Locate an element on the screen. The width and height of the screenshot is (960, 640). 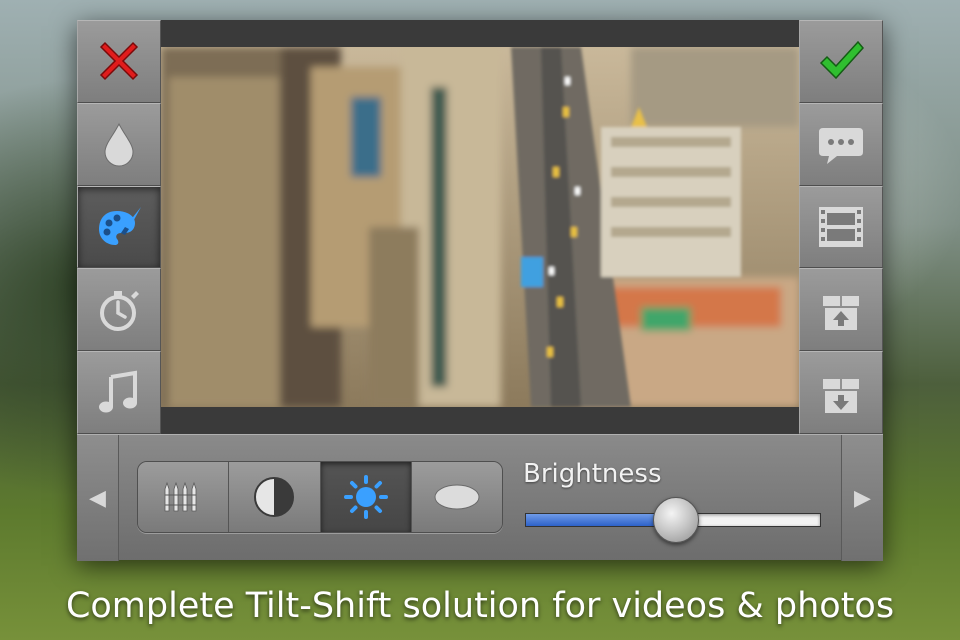
cancel-button is located at coordinates (119, 61).